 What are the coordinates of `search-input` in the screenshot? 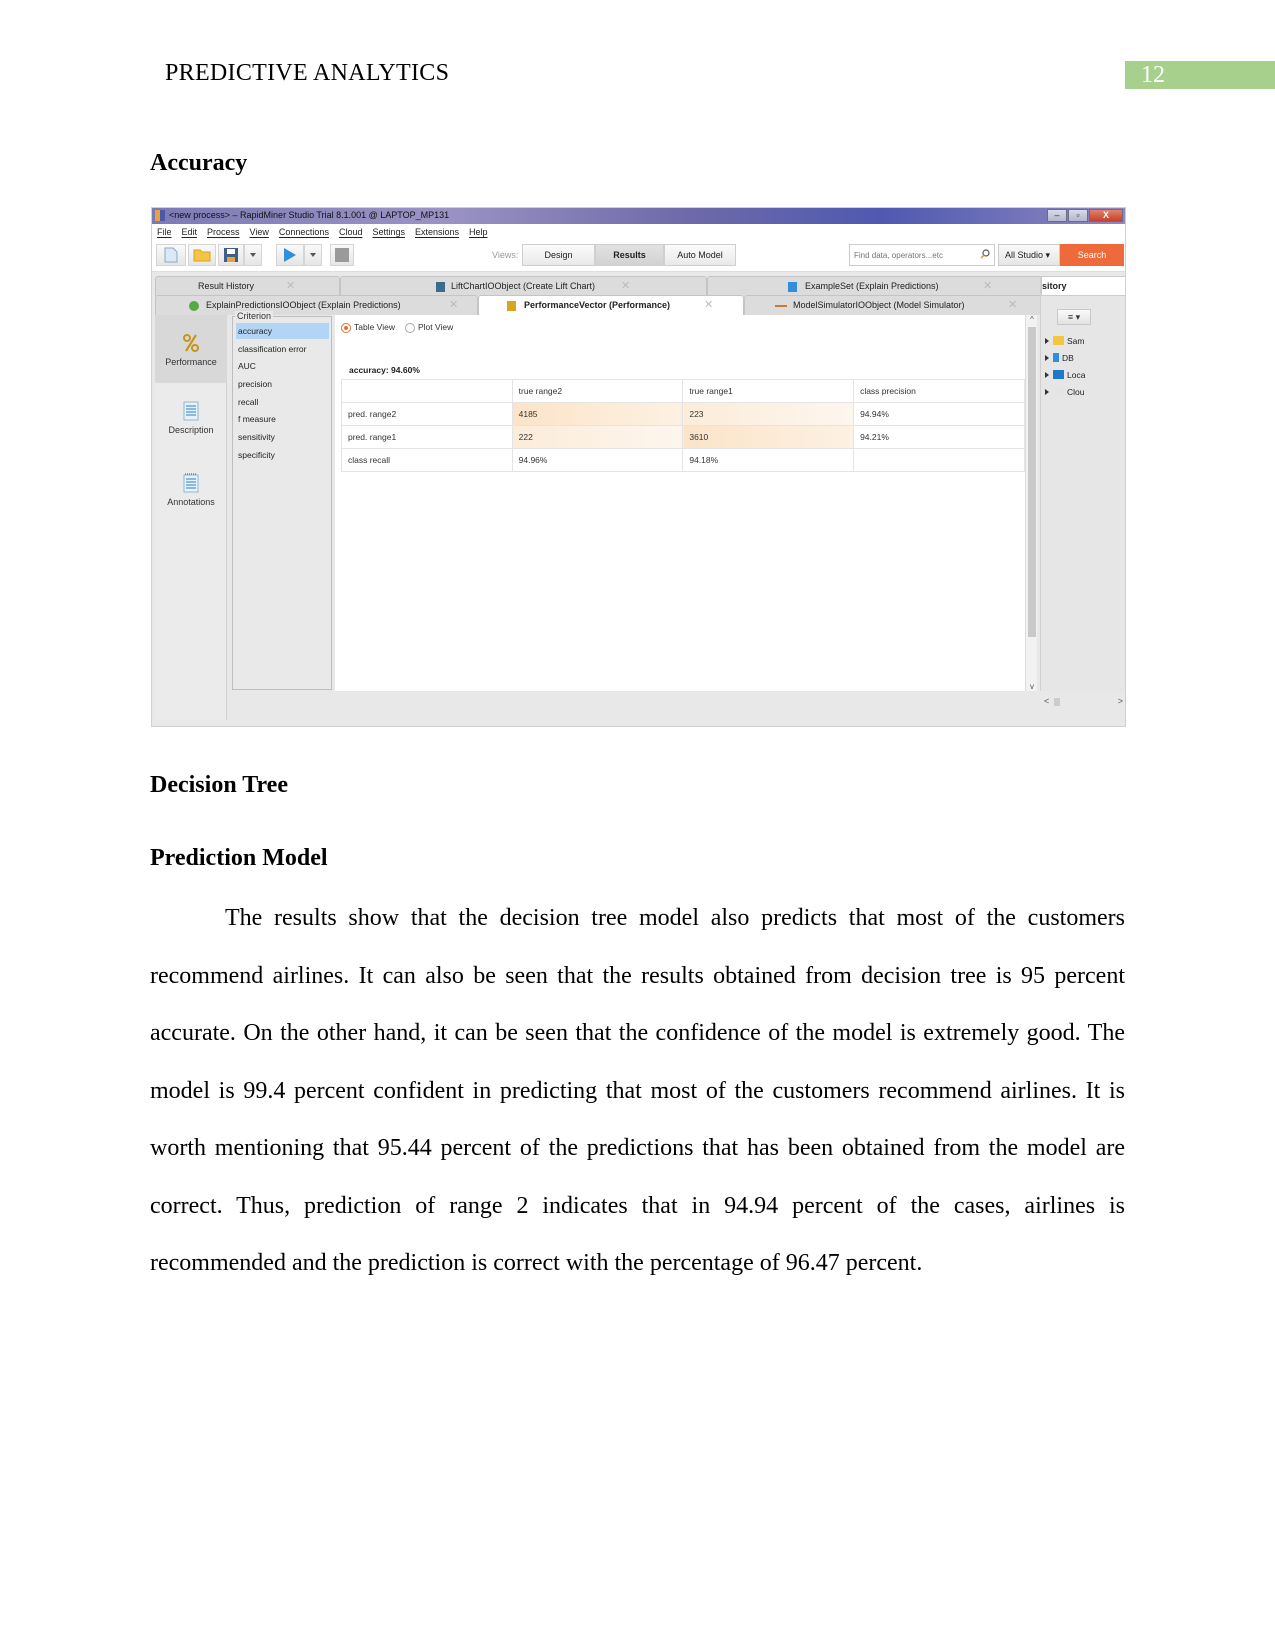 It's located at (922, 255).